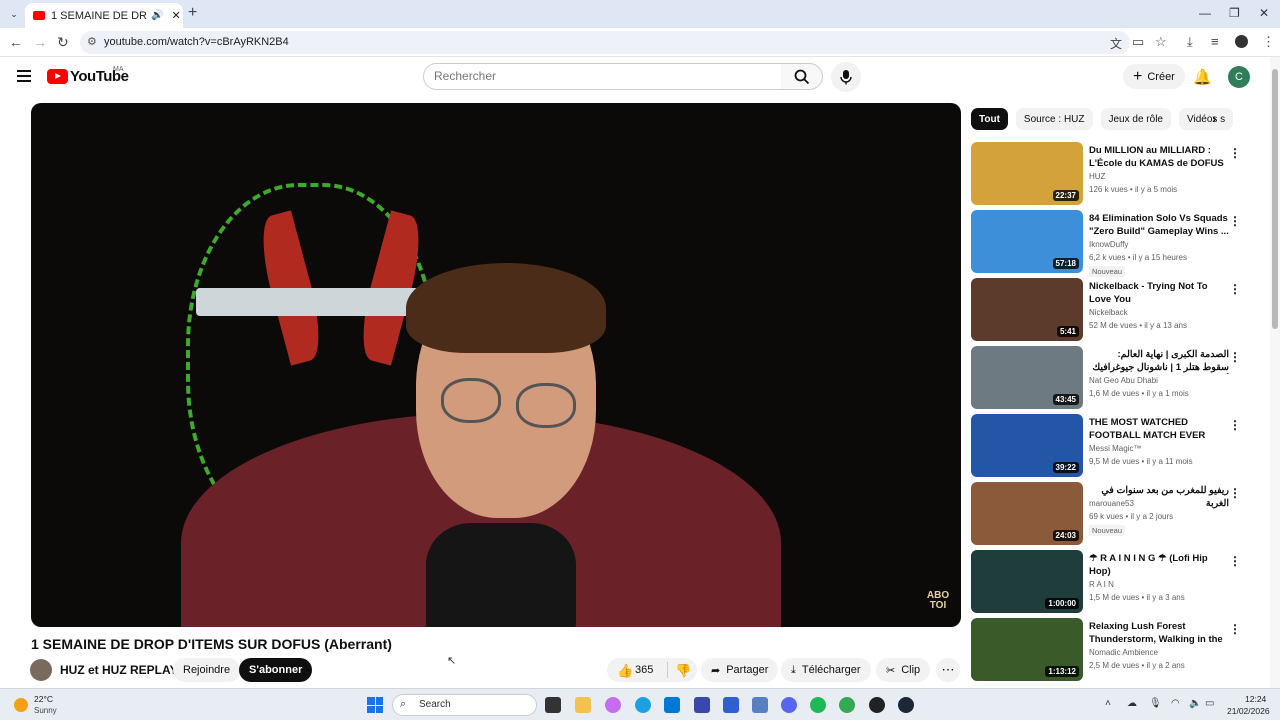 Image resolution: width=1280 pixels, height=720 pixels. I want to click on video-channel: Messi Magic™, so click(1115, 448).